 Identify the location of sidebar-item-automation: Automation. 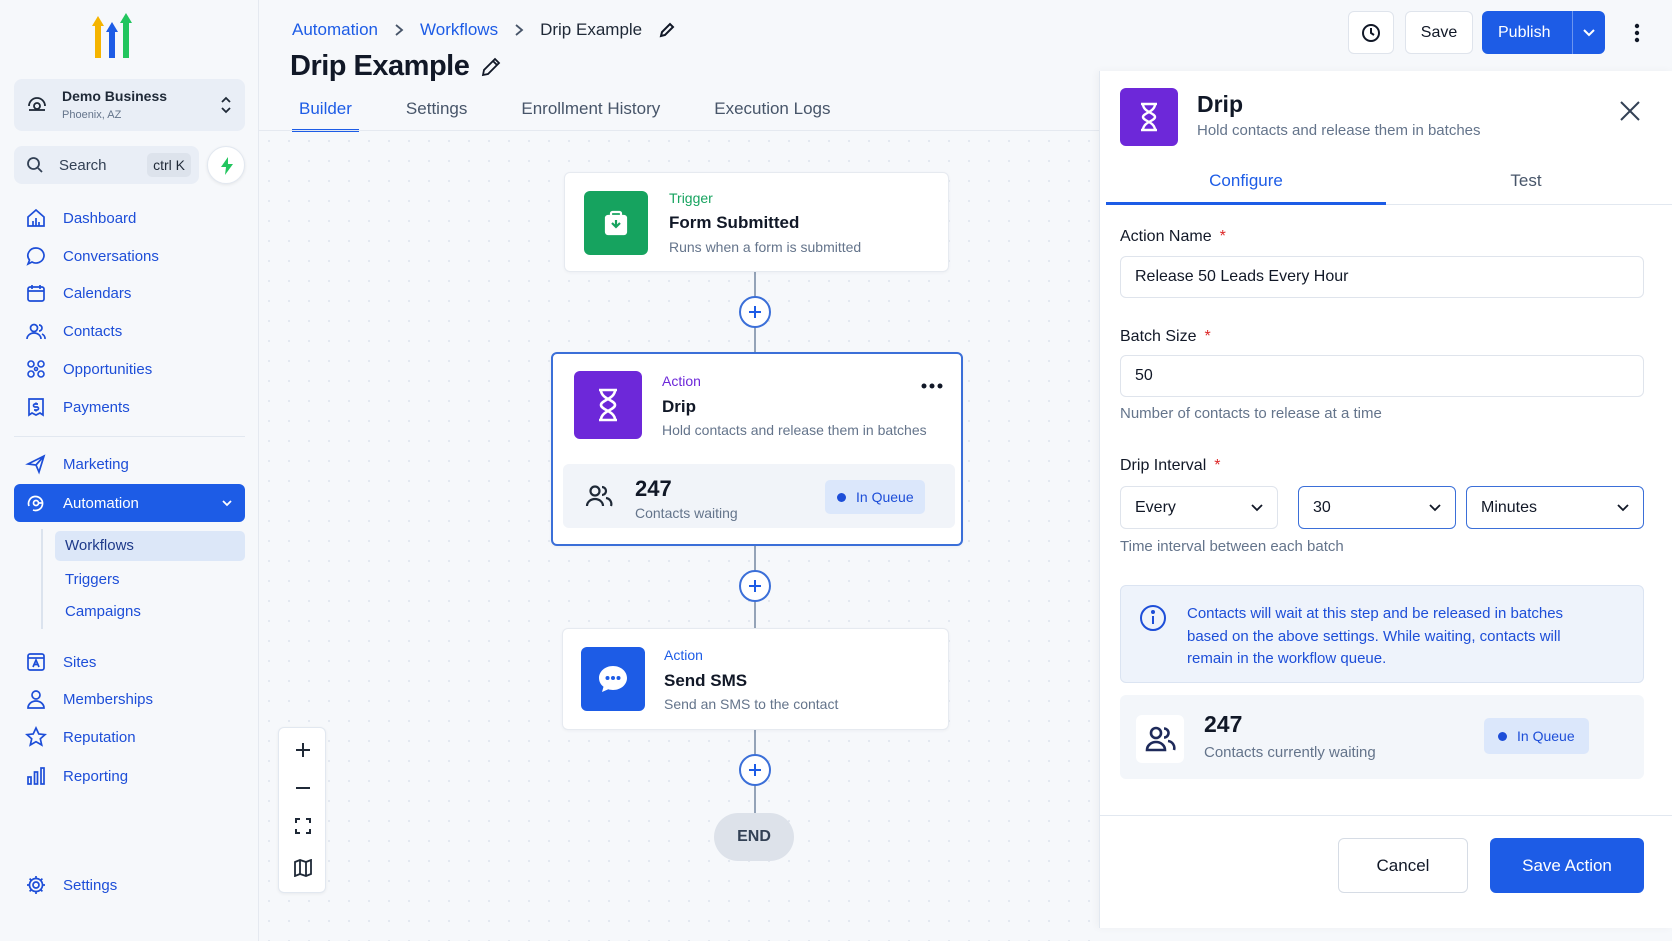
(129, 503).